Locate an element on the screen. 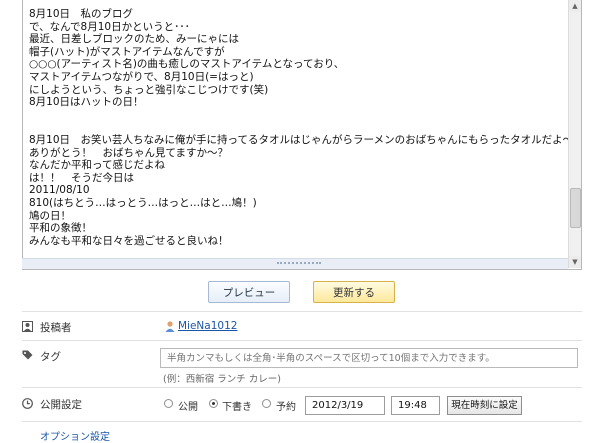 The width and height of the screenshot is (600, 443). body-text-line: にしようという、ちょっと強引なこじつけです(笑) is located at coordinates (149, 89).